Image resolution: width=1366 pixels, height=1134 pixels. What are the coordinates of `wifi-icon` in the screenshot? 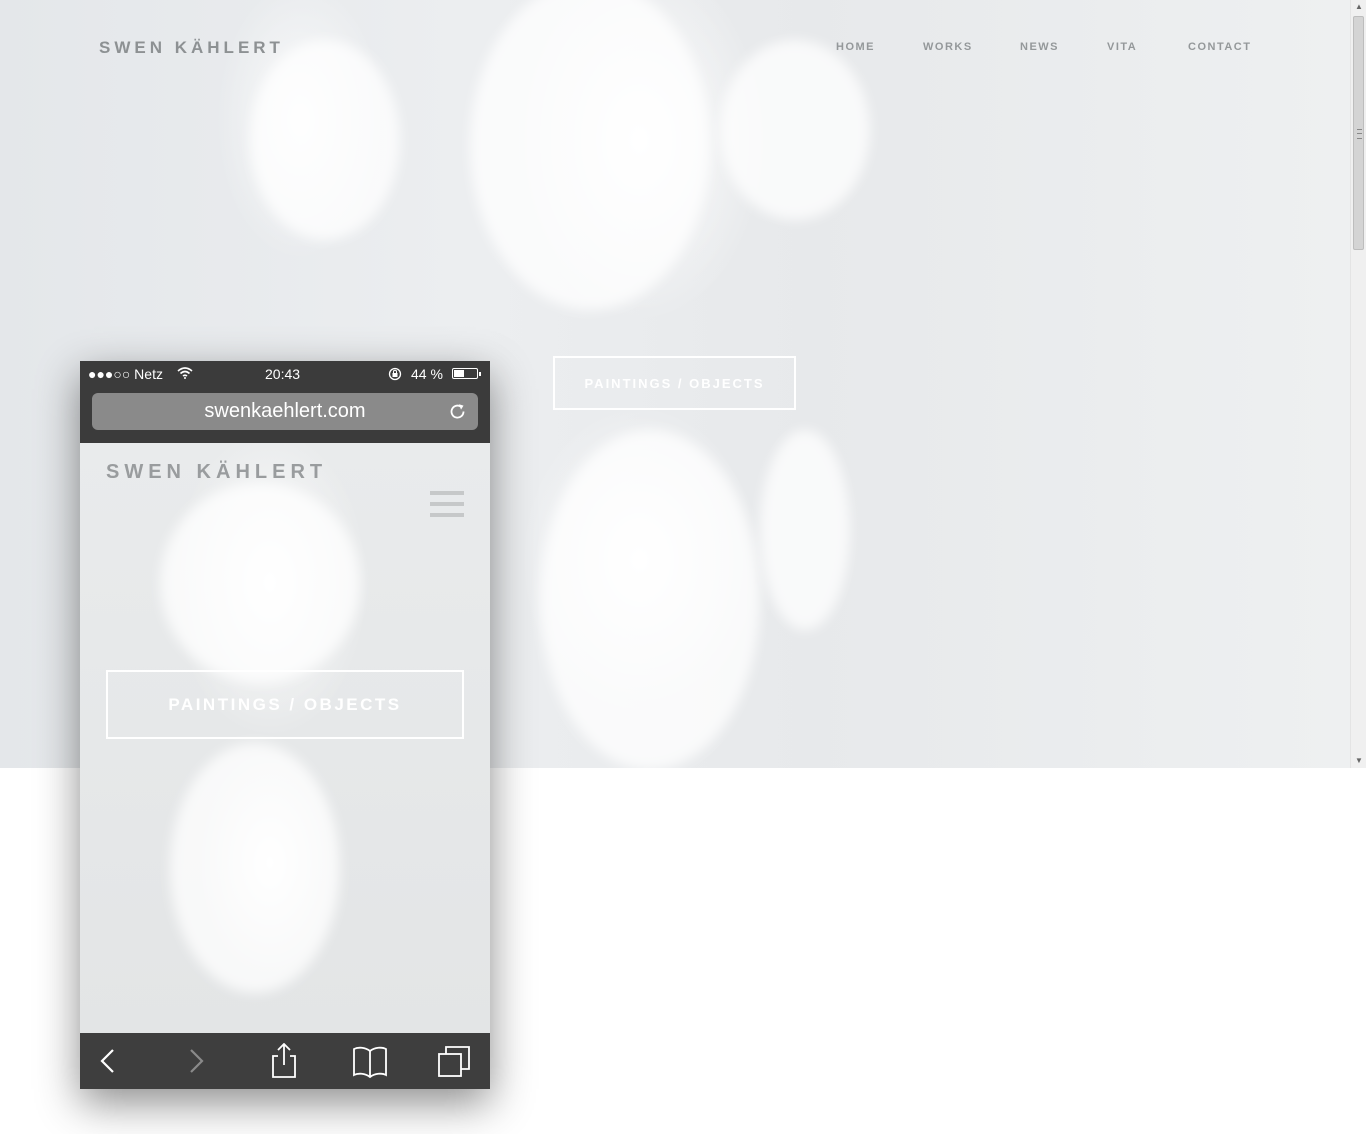 It's located at (185, 373).